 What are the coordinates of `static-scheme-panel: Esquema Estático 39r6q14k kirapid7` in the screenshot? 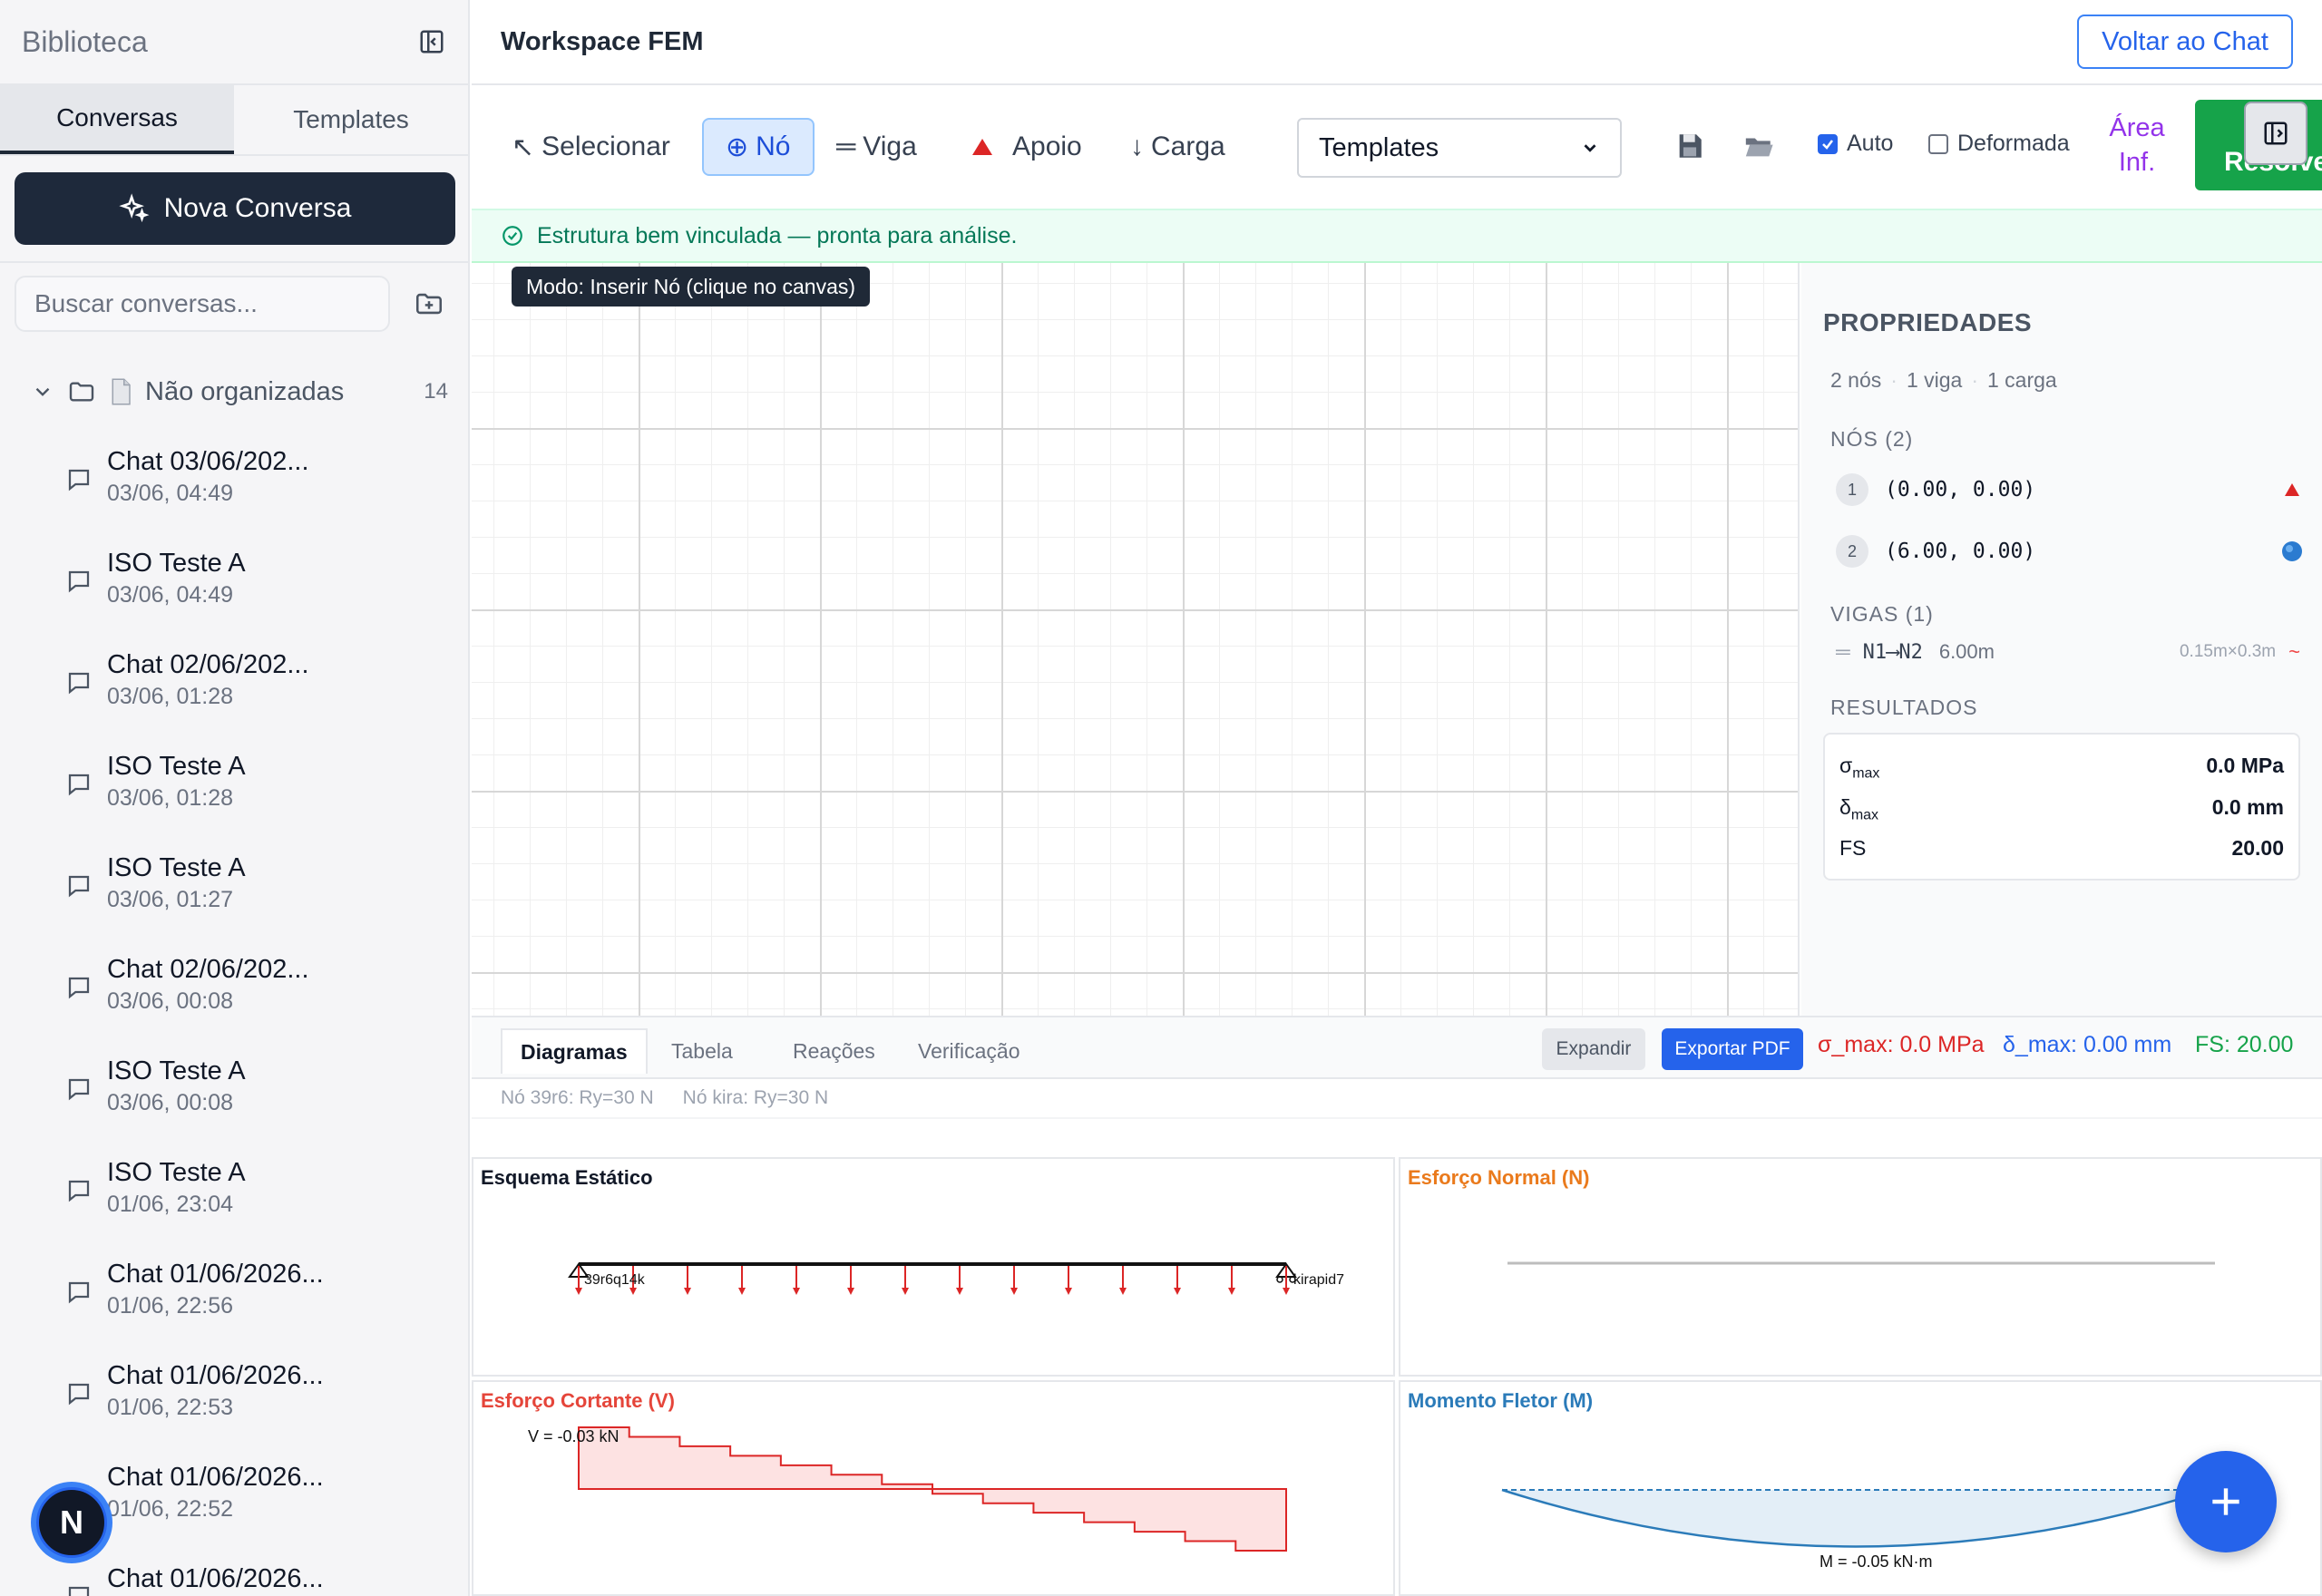 It's located at (933, 1267).